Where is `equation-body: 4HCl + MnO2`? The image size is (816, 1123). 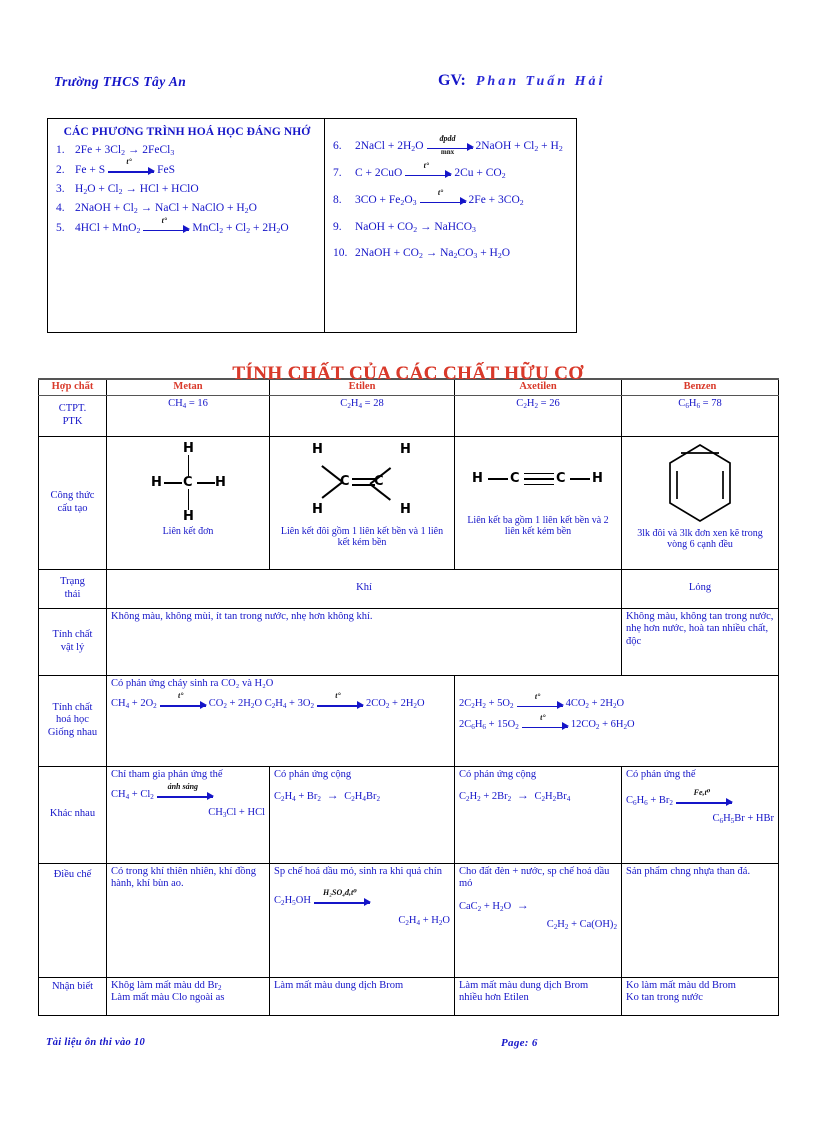
equation-body: 4HCl + MnO2 is located at coordinates (108, 229).